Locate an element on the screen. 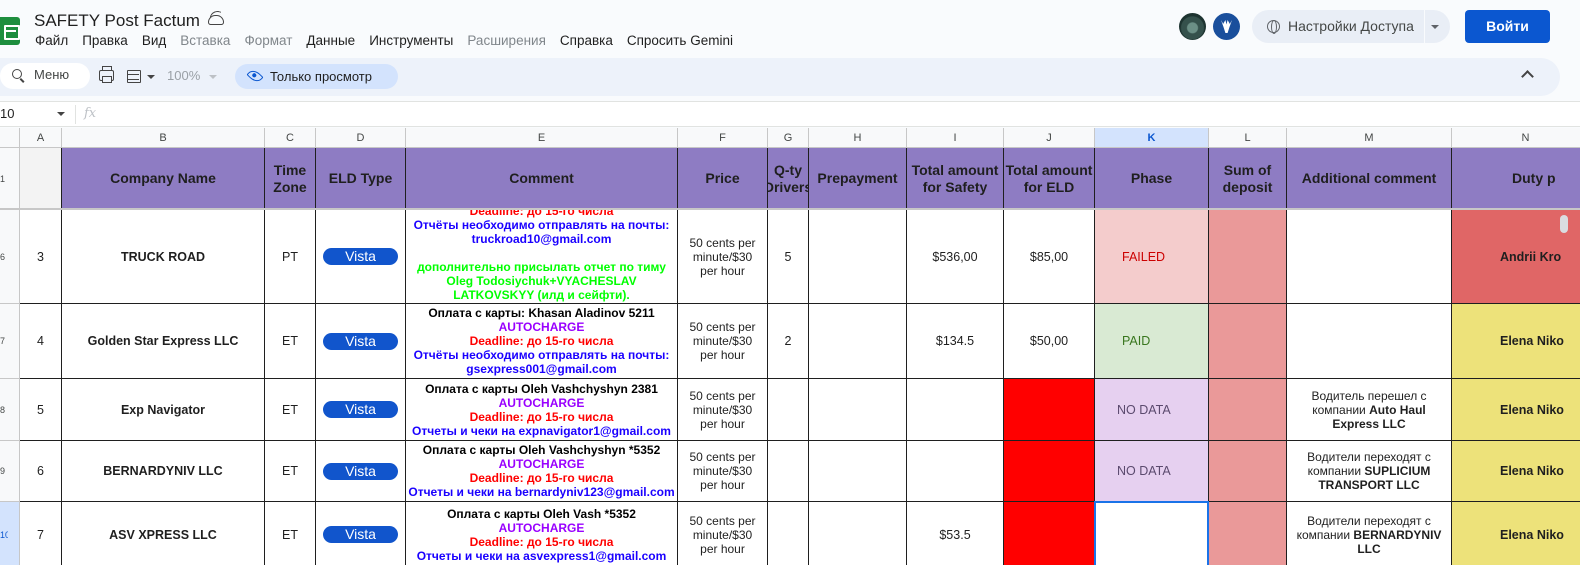 The width and height of the screenshot is (1580, 565). menu-item-1: Правка is located at coordinates (105, 40).